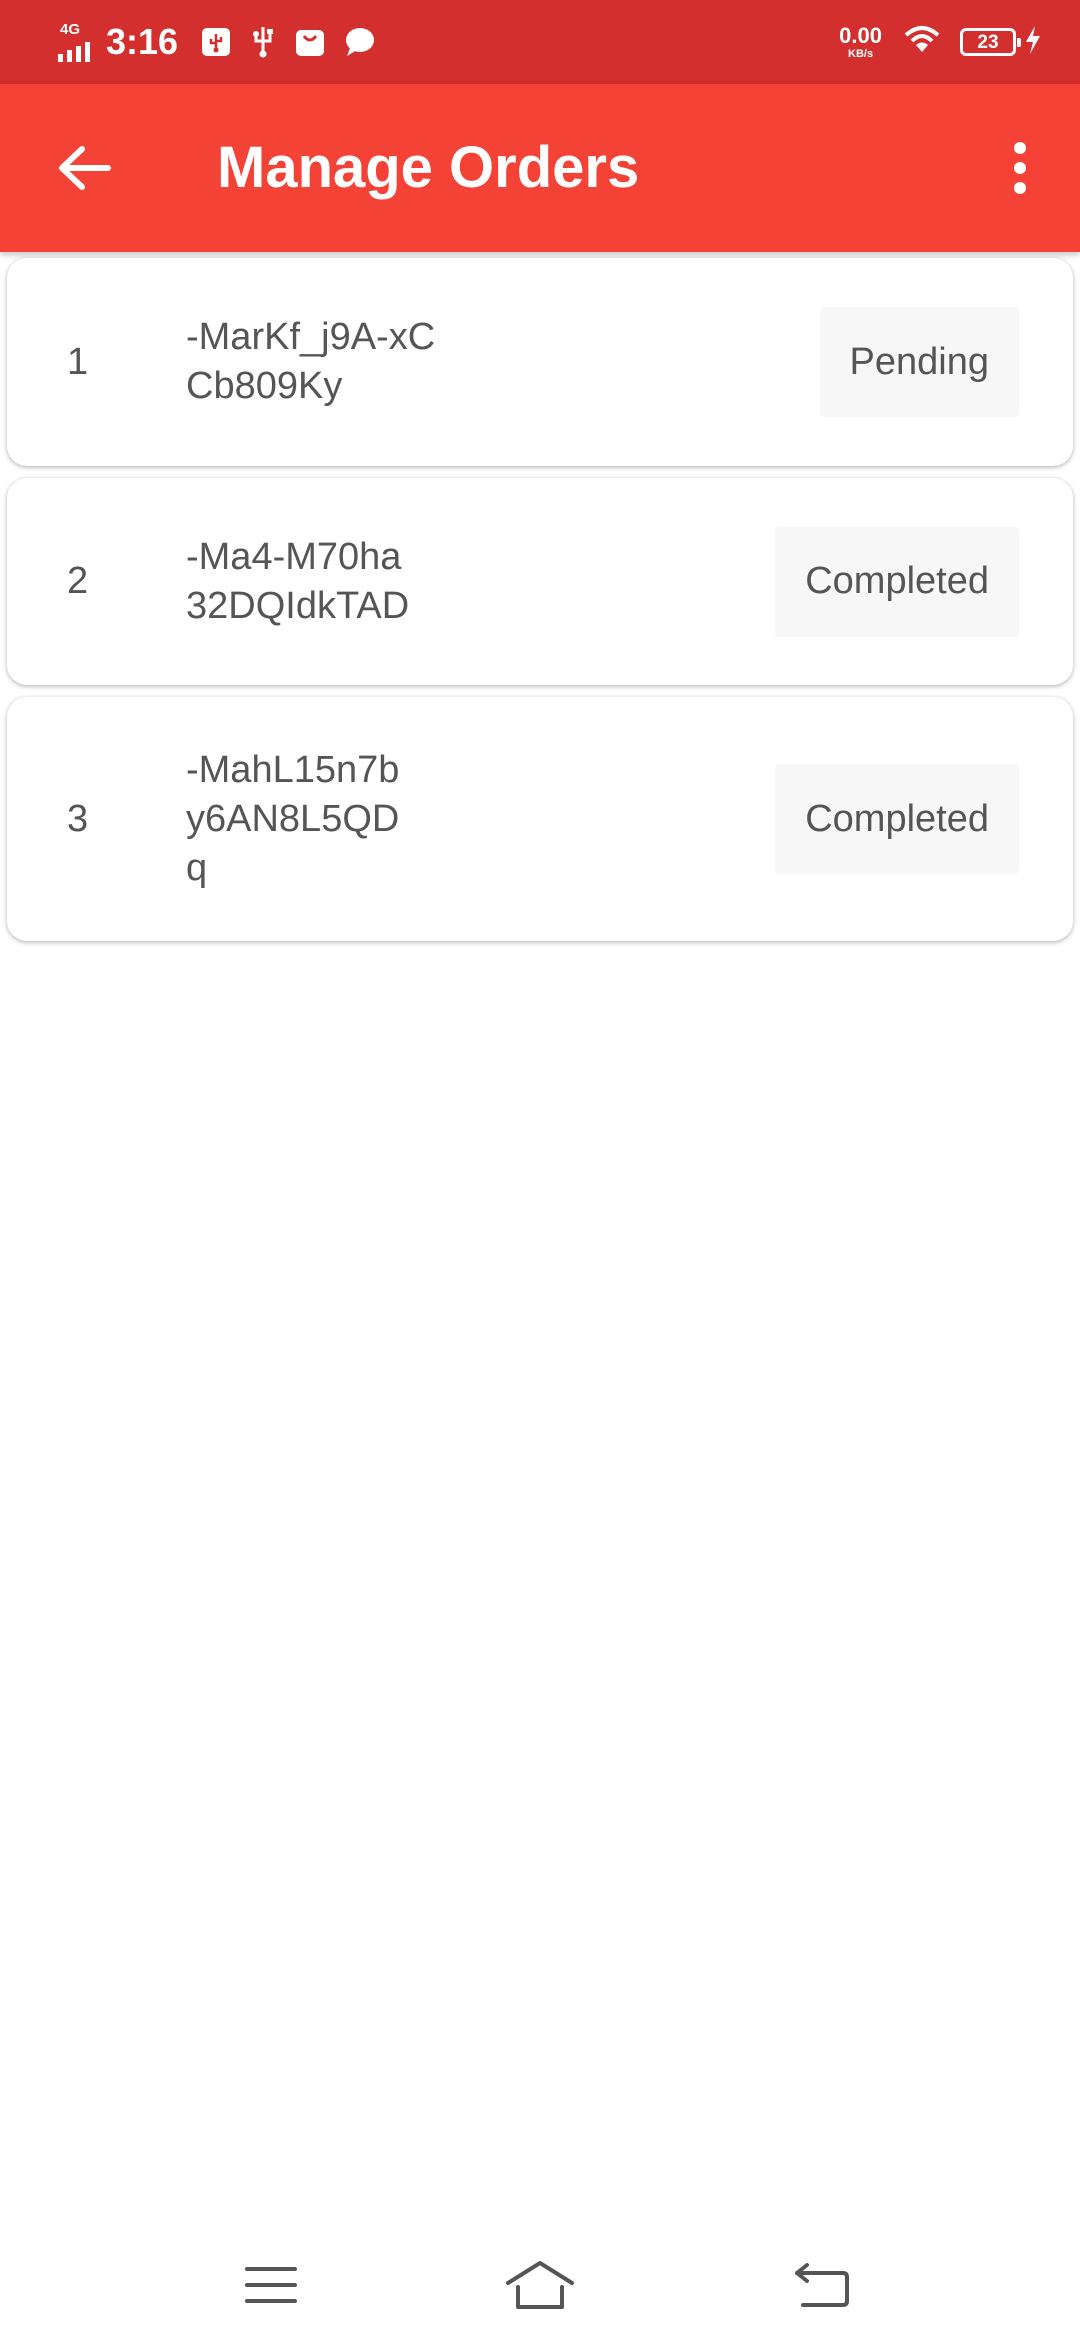  Describe the element at coordinates (922, 42) in the screenshot. I see `wifi-icon` at that location.